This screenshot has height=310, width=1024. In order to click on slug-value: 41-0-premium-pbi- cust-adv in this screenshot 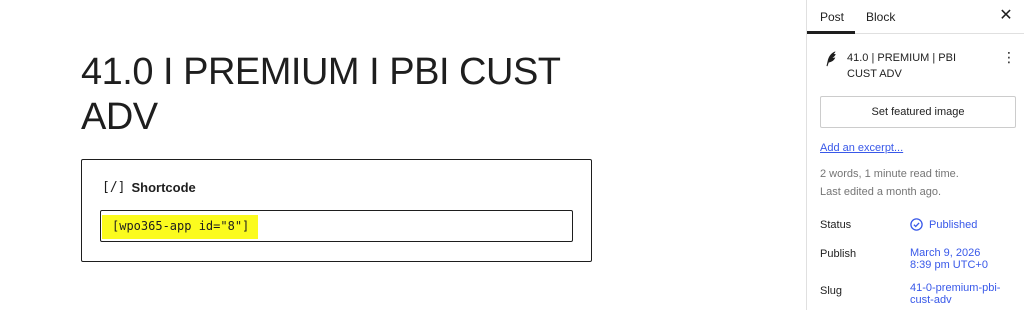, I will do `click(955, 294)`.